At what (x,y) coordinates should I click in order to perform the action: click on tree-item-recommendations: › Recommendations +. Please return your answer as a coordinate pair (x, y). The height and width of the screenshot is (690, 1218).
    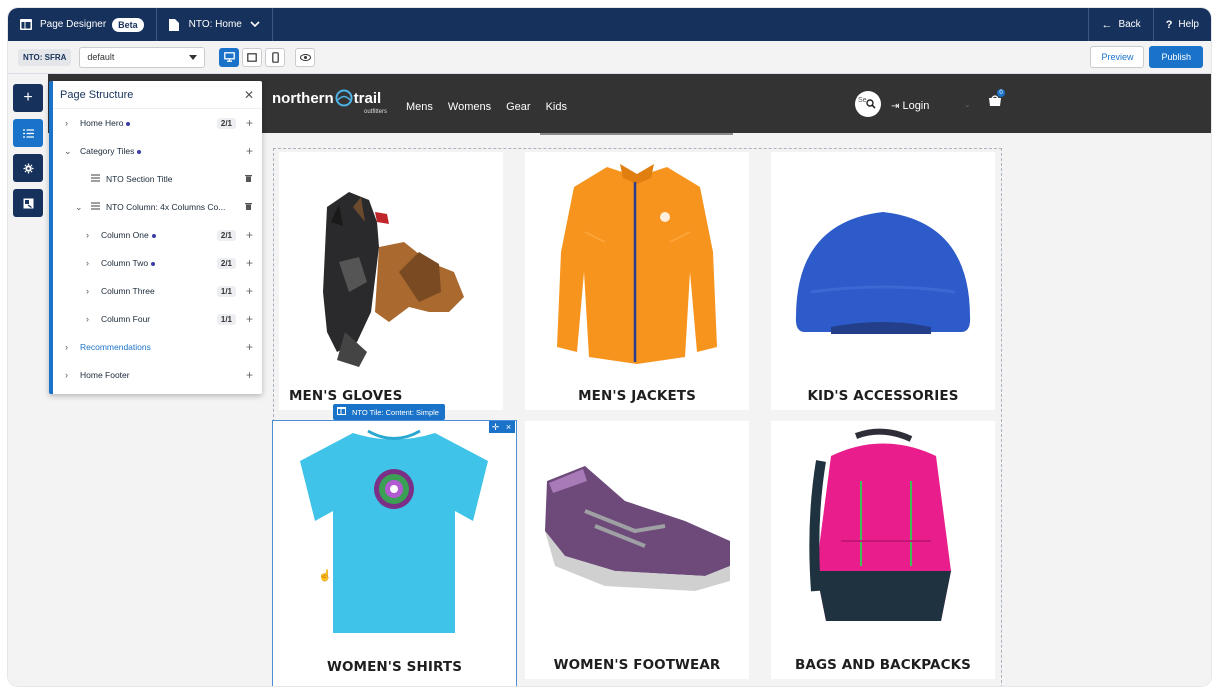
    Looking at the image, I should click on (157, 347).